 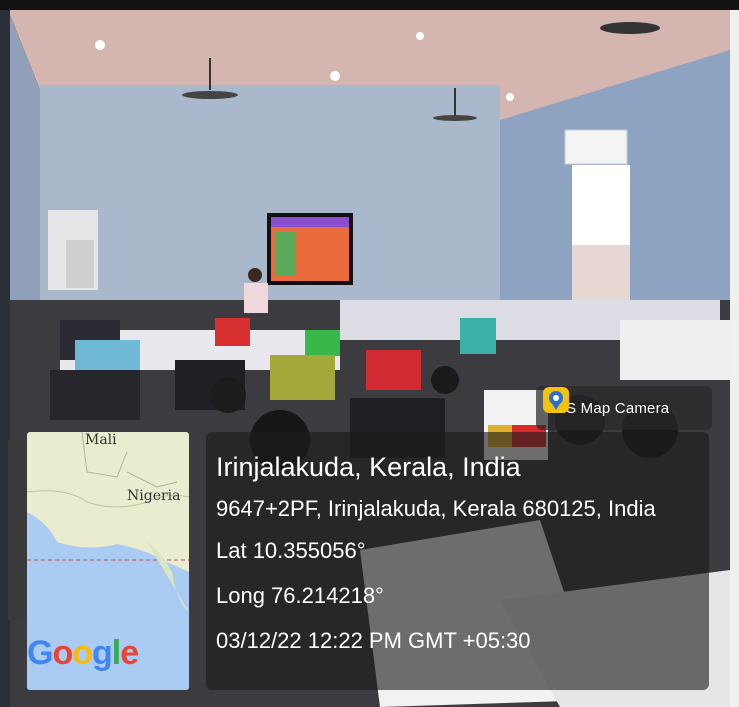 I want to click on longitude-value: Long 76.214218°, so click(x=300, y=595).